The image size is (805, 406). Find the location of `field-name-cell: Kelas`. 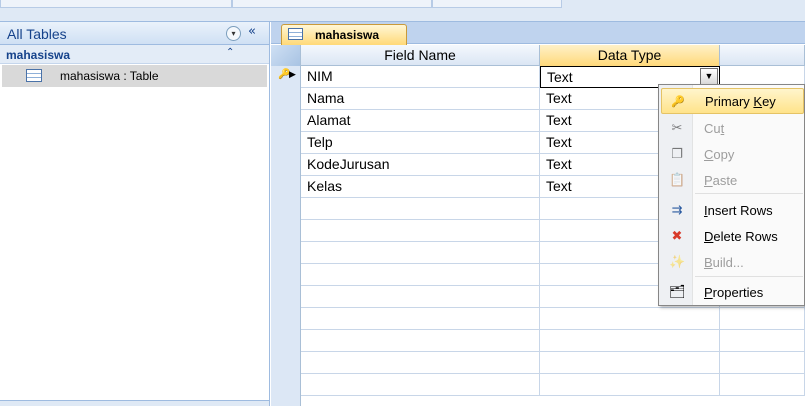

field-name-cell: Kelas is located at coordinates (420, 187).